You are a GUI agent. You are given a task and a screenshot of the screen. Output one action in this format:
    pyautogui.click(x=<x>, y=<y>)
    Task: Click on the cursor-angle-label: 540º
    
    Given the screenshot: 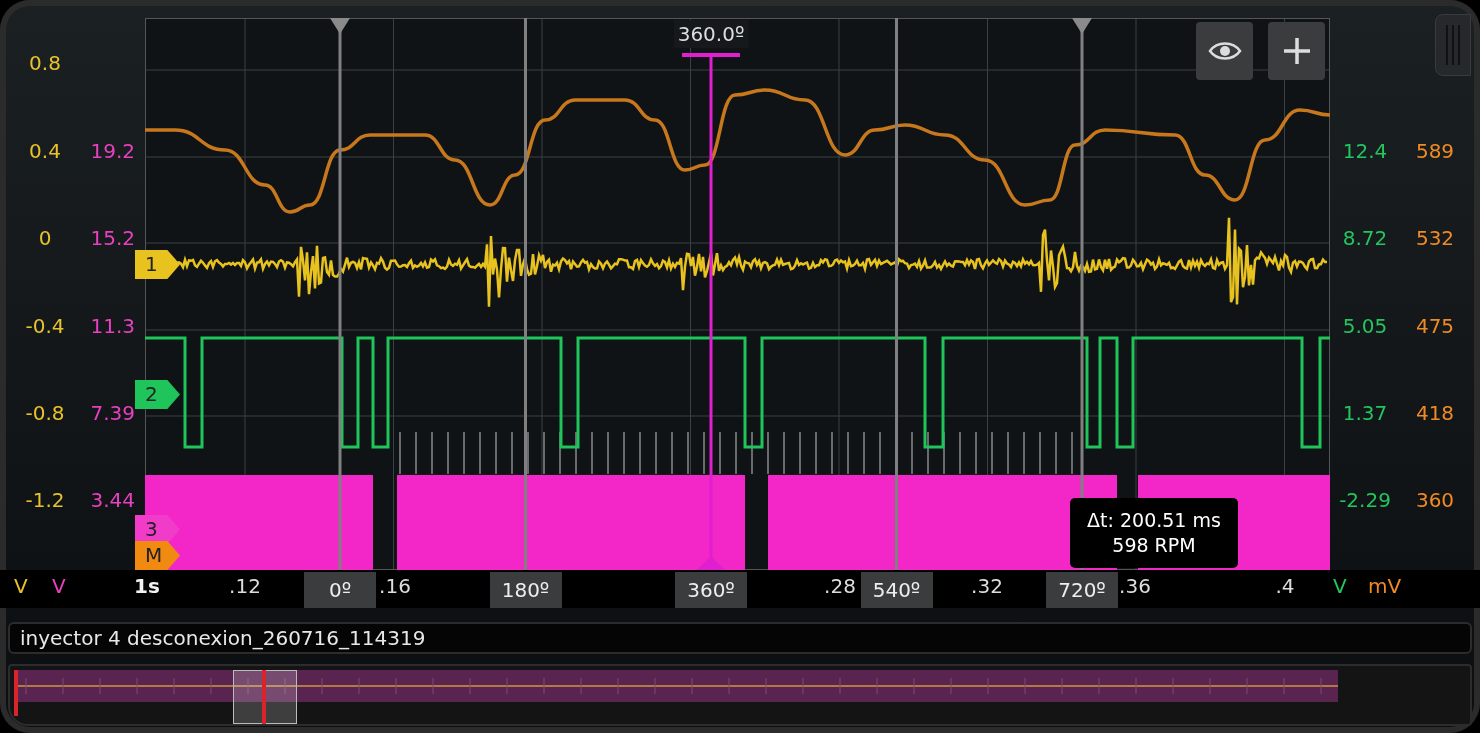 What is the action you would take?
    pyautogui.click(x=896, y=590)
    